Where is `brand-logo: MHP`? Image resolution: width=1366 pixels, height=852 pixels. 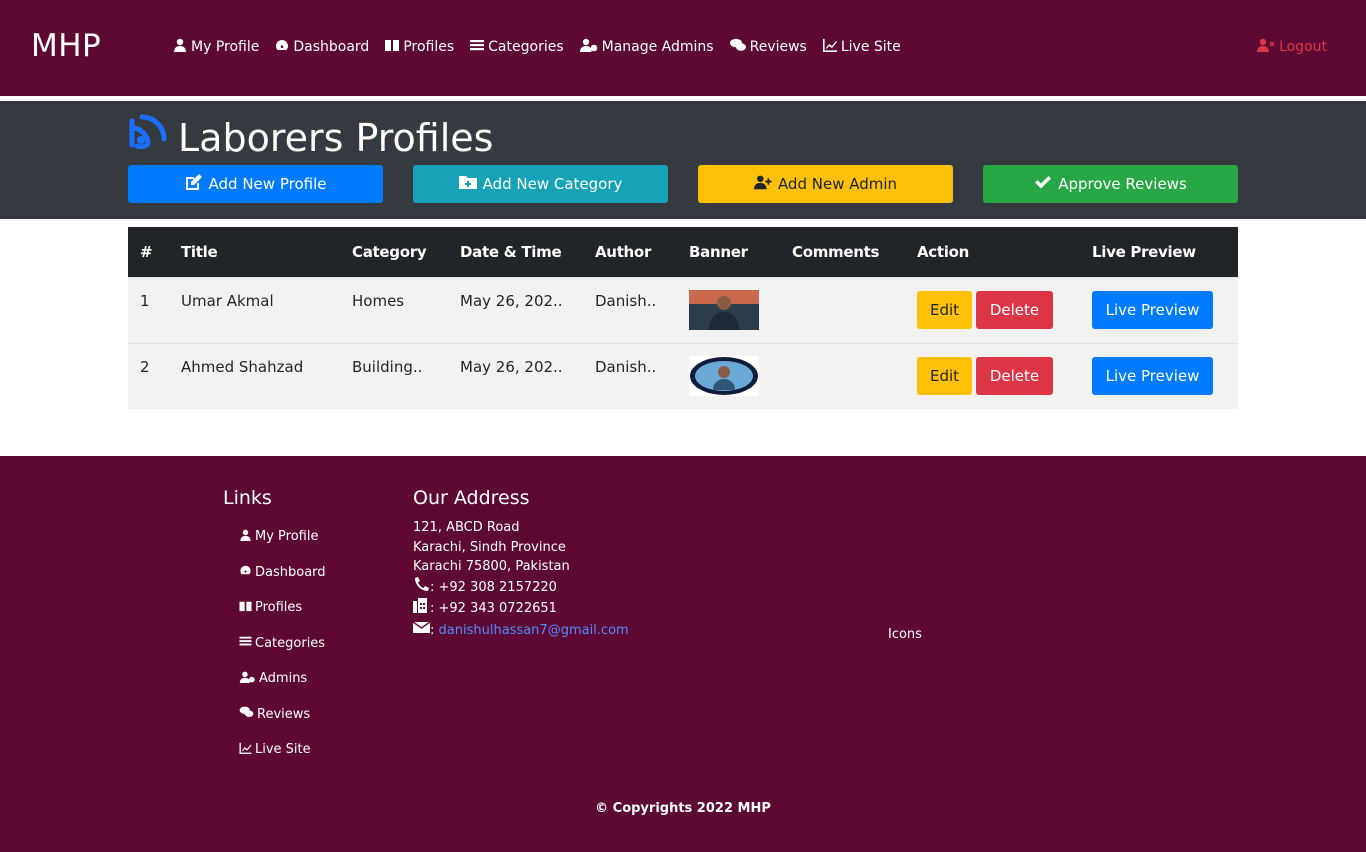
brand-logo: MHP is located at coordinates (66, 46).